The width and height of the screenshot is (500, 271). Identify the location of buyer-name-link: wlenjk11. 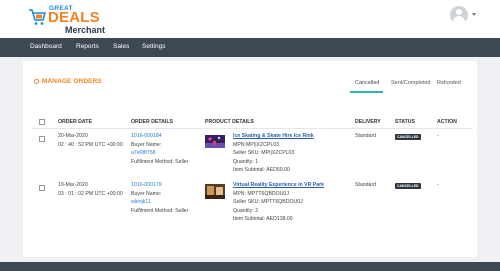
(159, 202).